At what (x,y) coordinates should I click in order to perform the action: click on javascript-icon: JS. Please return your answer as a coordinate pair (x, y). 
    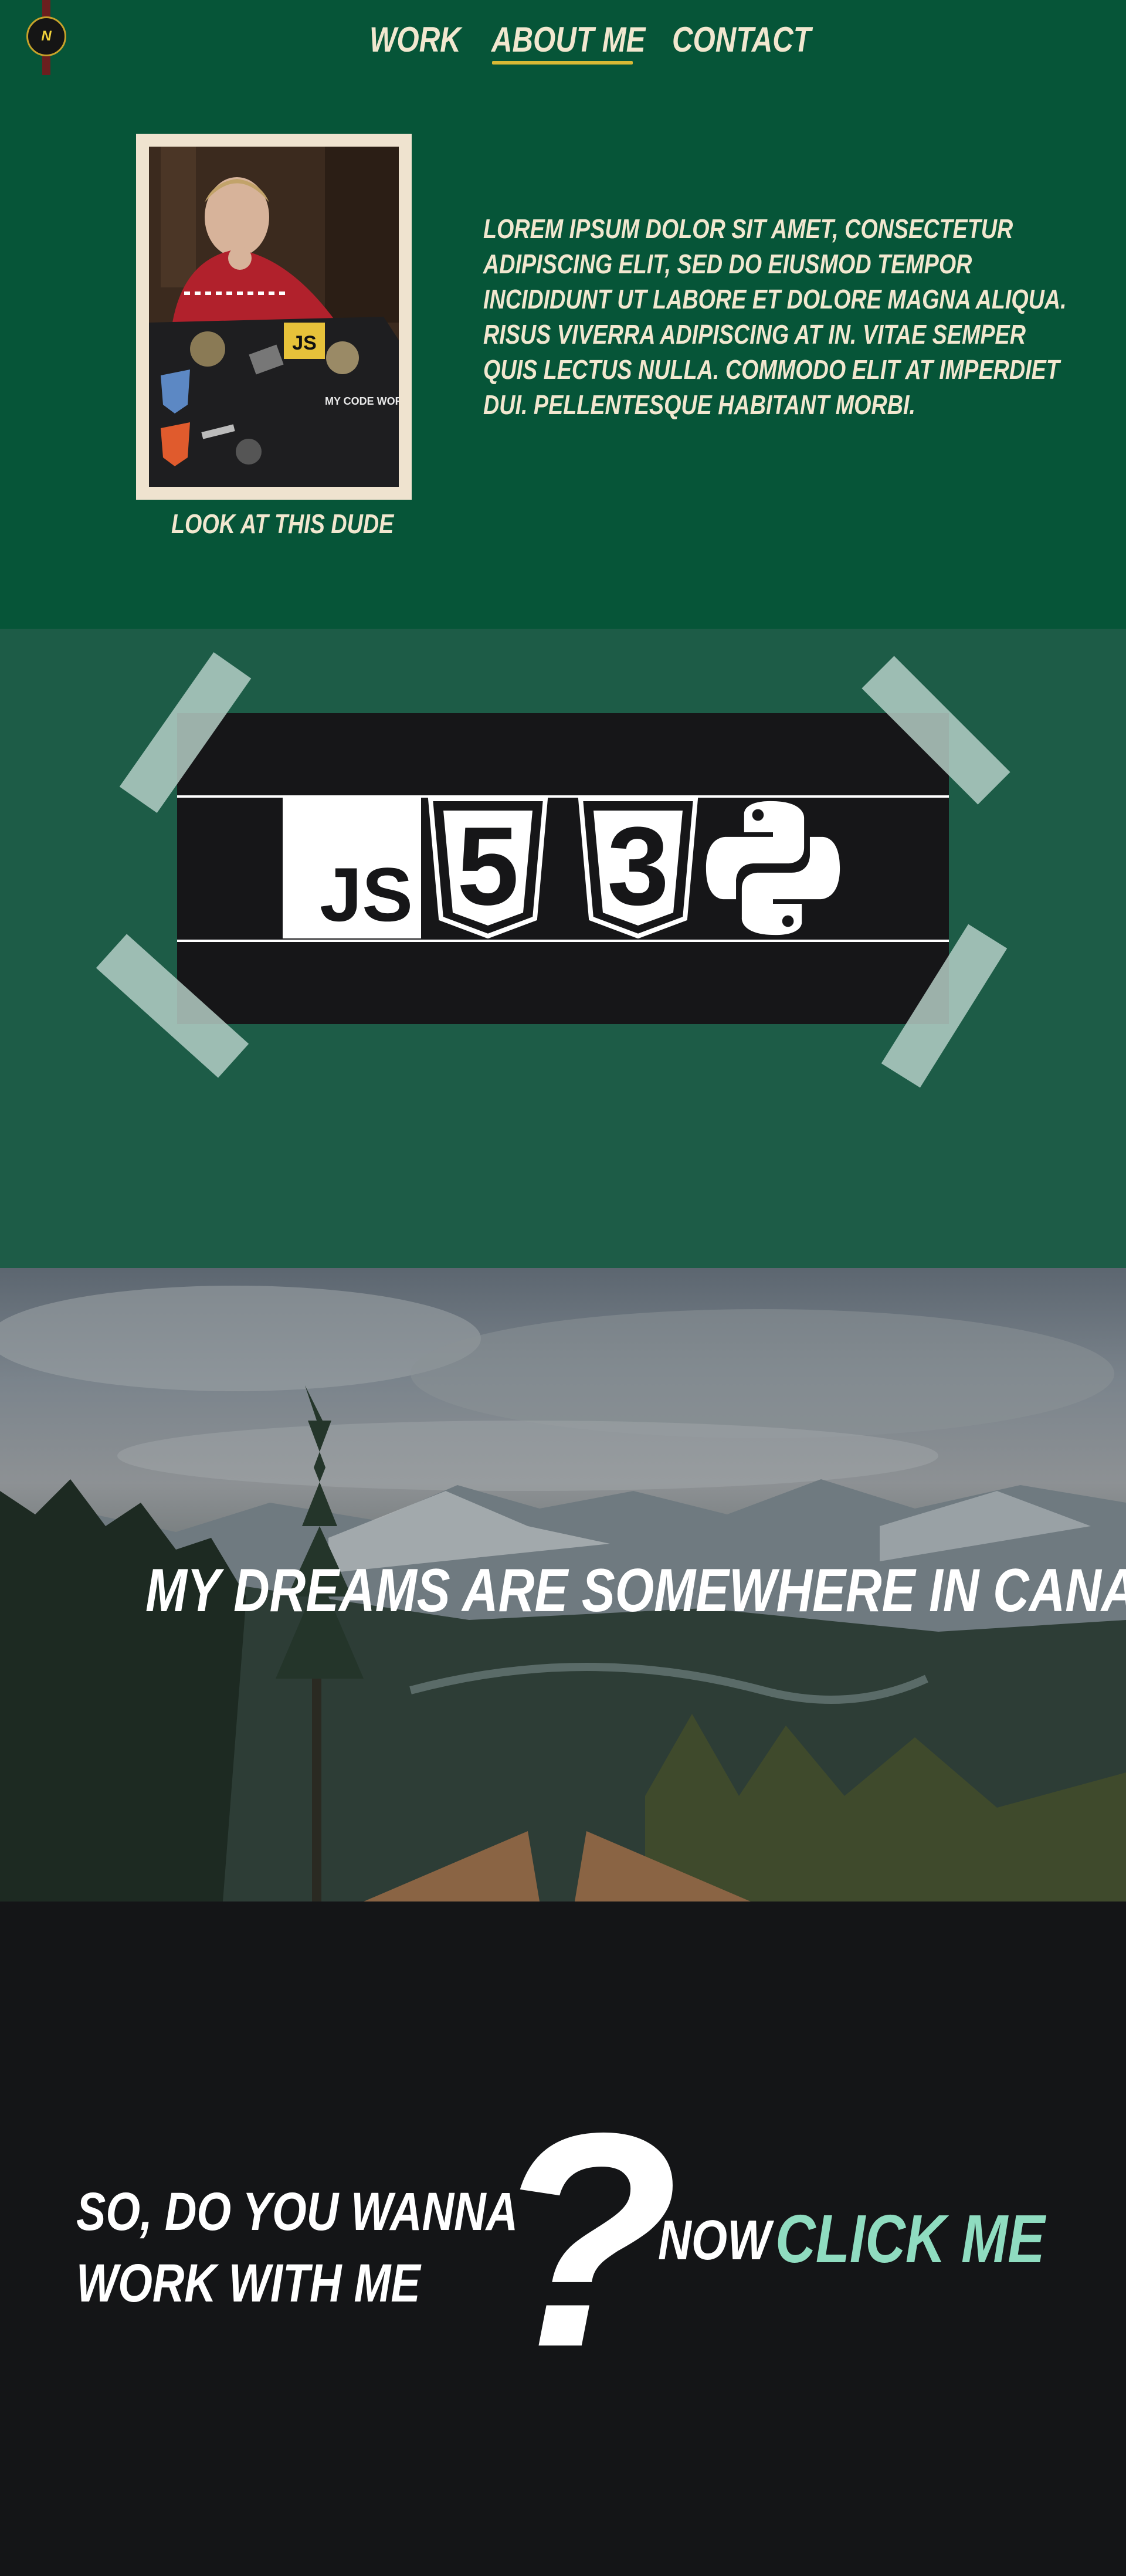
    Looking at the image, I should click on (352, 868).